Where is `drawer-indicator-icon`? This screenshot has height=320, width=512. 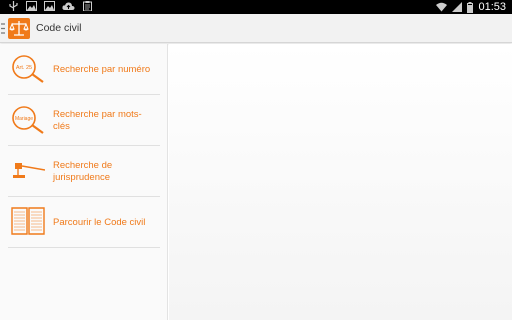
drawer-indicator-icon is located at coordinates (3, 28).